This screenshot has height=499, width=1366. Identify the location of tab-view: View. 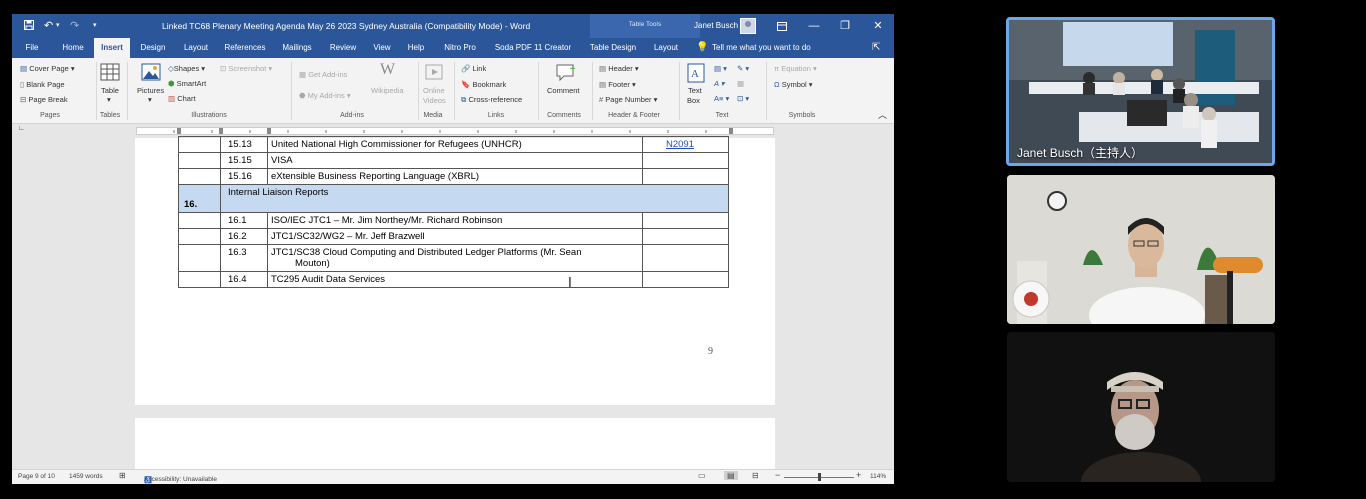
(382, 48).